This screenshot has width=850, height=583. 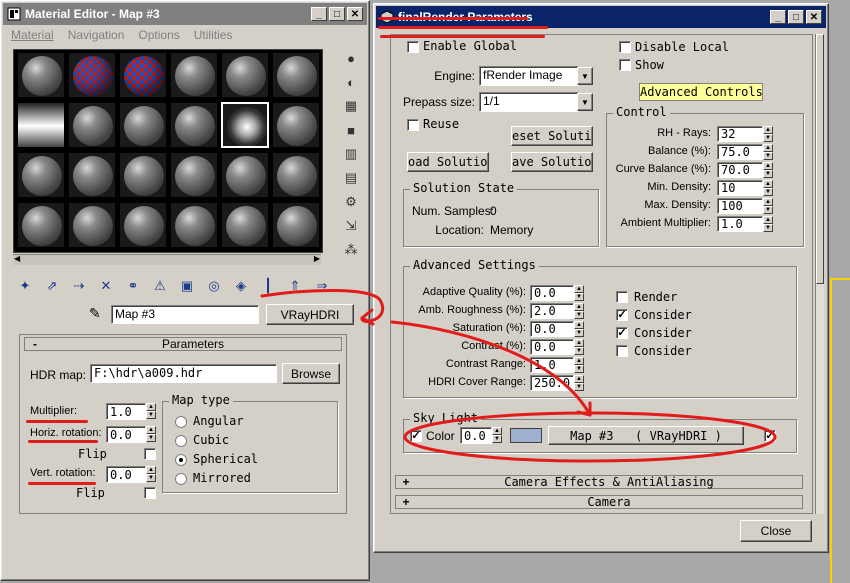 I want to click on color-check-icon: ▥, so click(x=351, y=154).